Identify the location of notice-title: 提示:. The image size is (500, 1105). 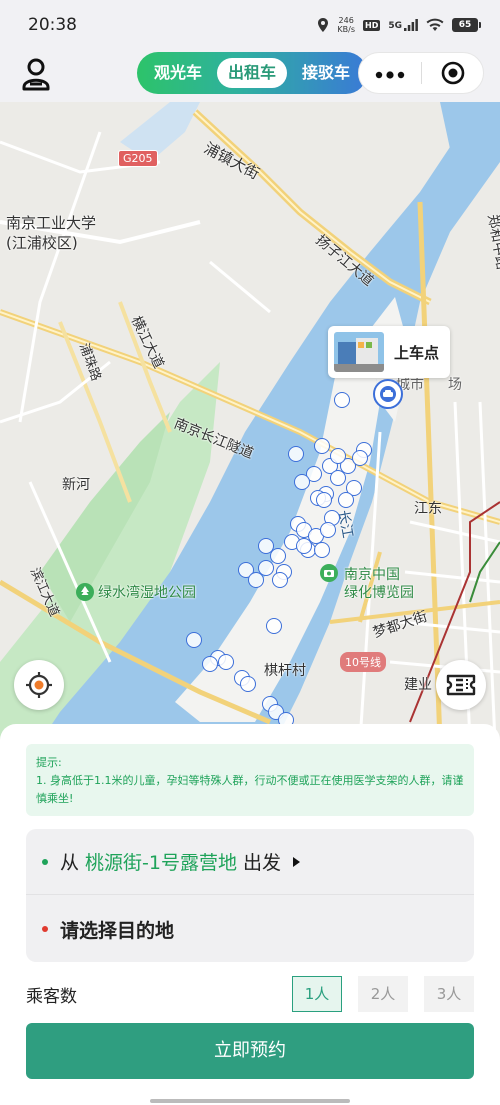
(49, 762).